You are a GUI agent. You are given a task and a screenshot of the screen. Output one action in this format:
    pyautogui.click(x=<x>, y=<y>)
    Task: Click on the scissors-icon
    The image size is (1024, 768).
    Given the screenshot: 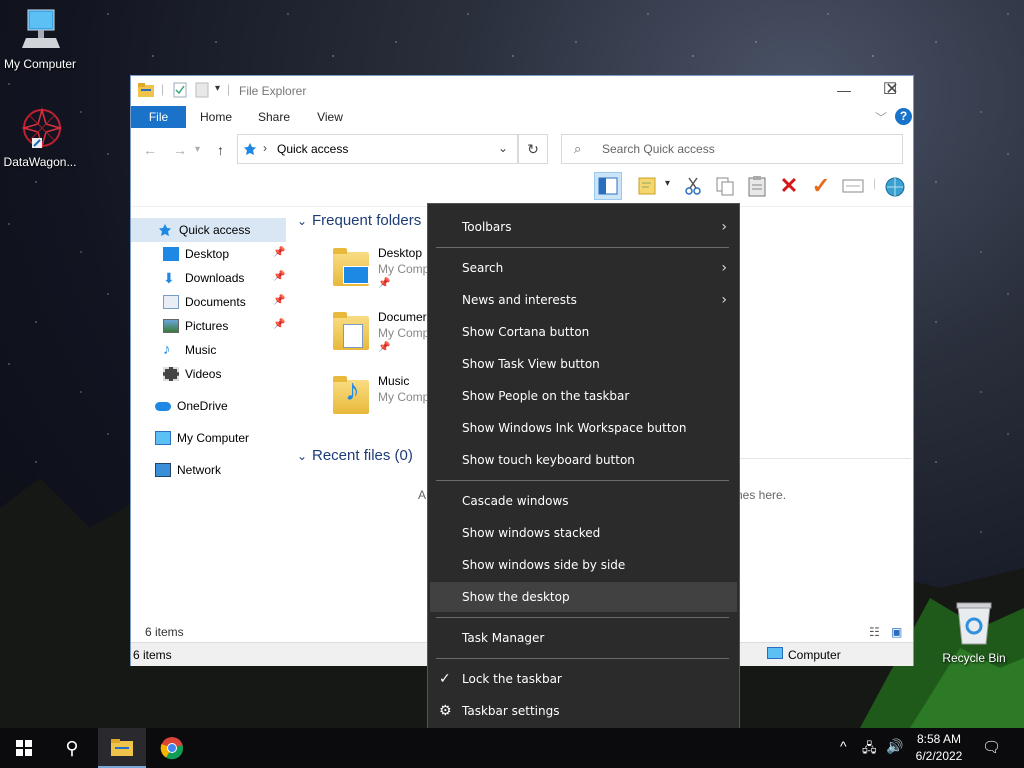 What is the action you would take?
    pyautogui.click(x=693, y=186)
    